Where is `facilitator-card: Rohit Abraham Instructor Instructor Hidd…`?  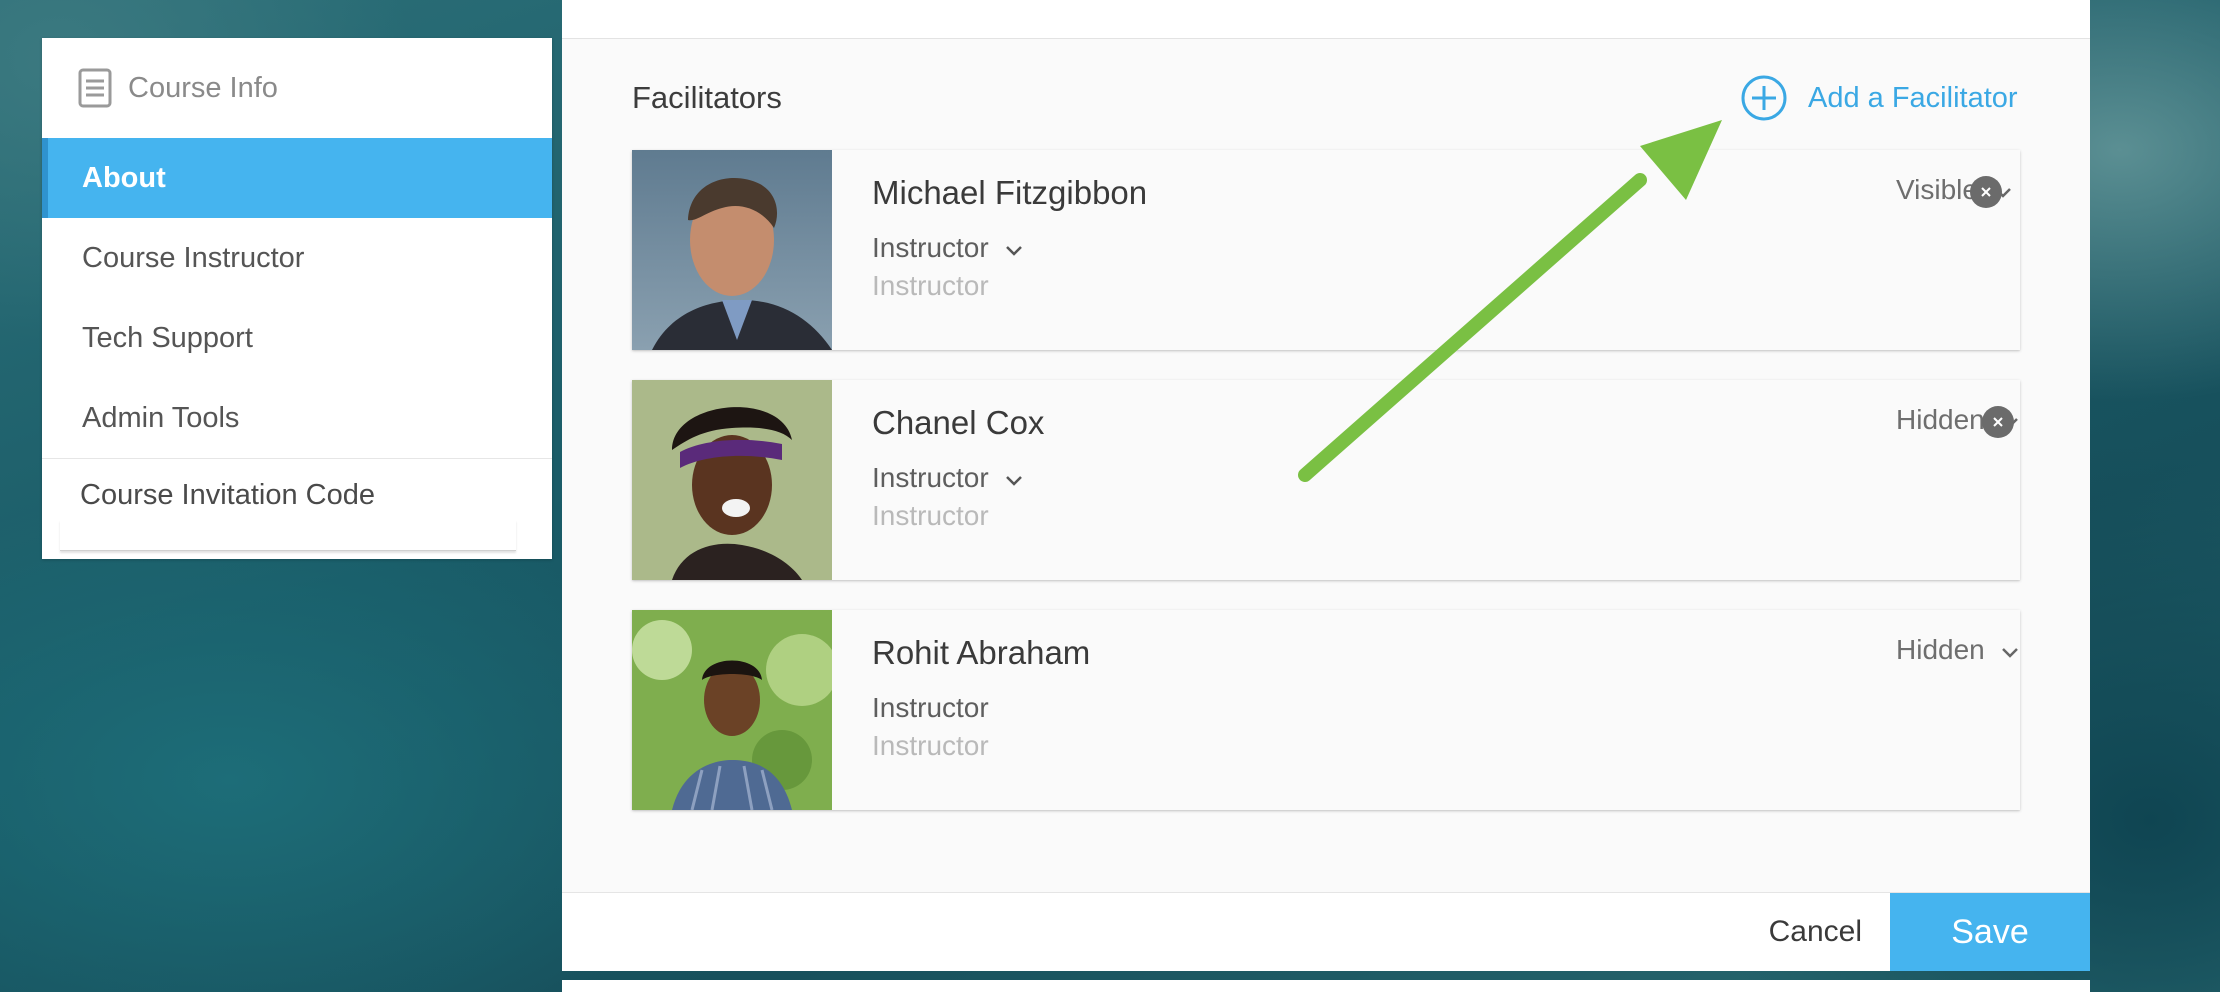 facilitator-card: Rohit Abraham Instructor Instructor Hidd… is located at coordinates (1326, 710).